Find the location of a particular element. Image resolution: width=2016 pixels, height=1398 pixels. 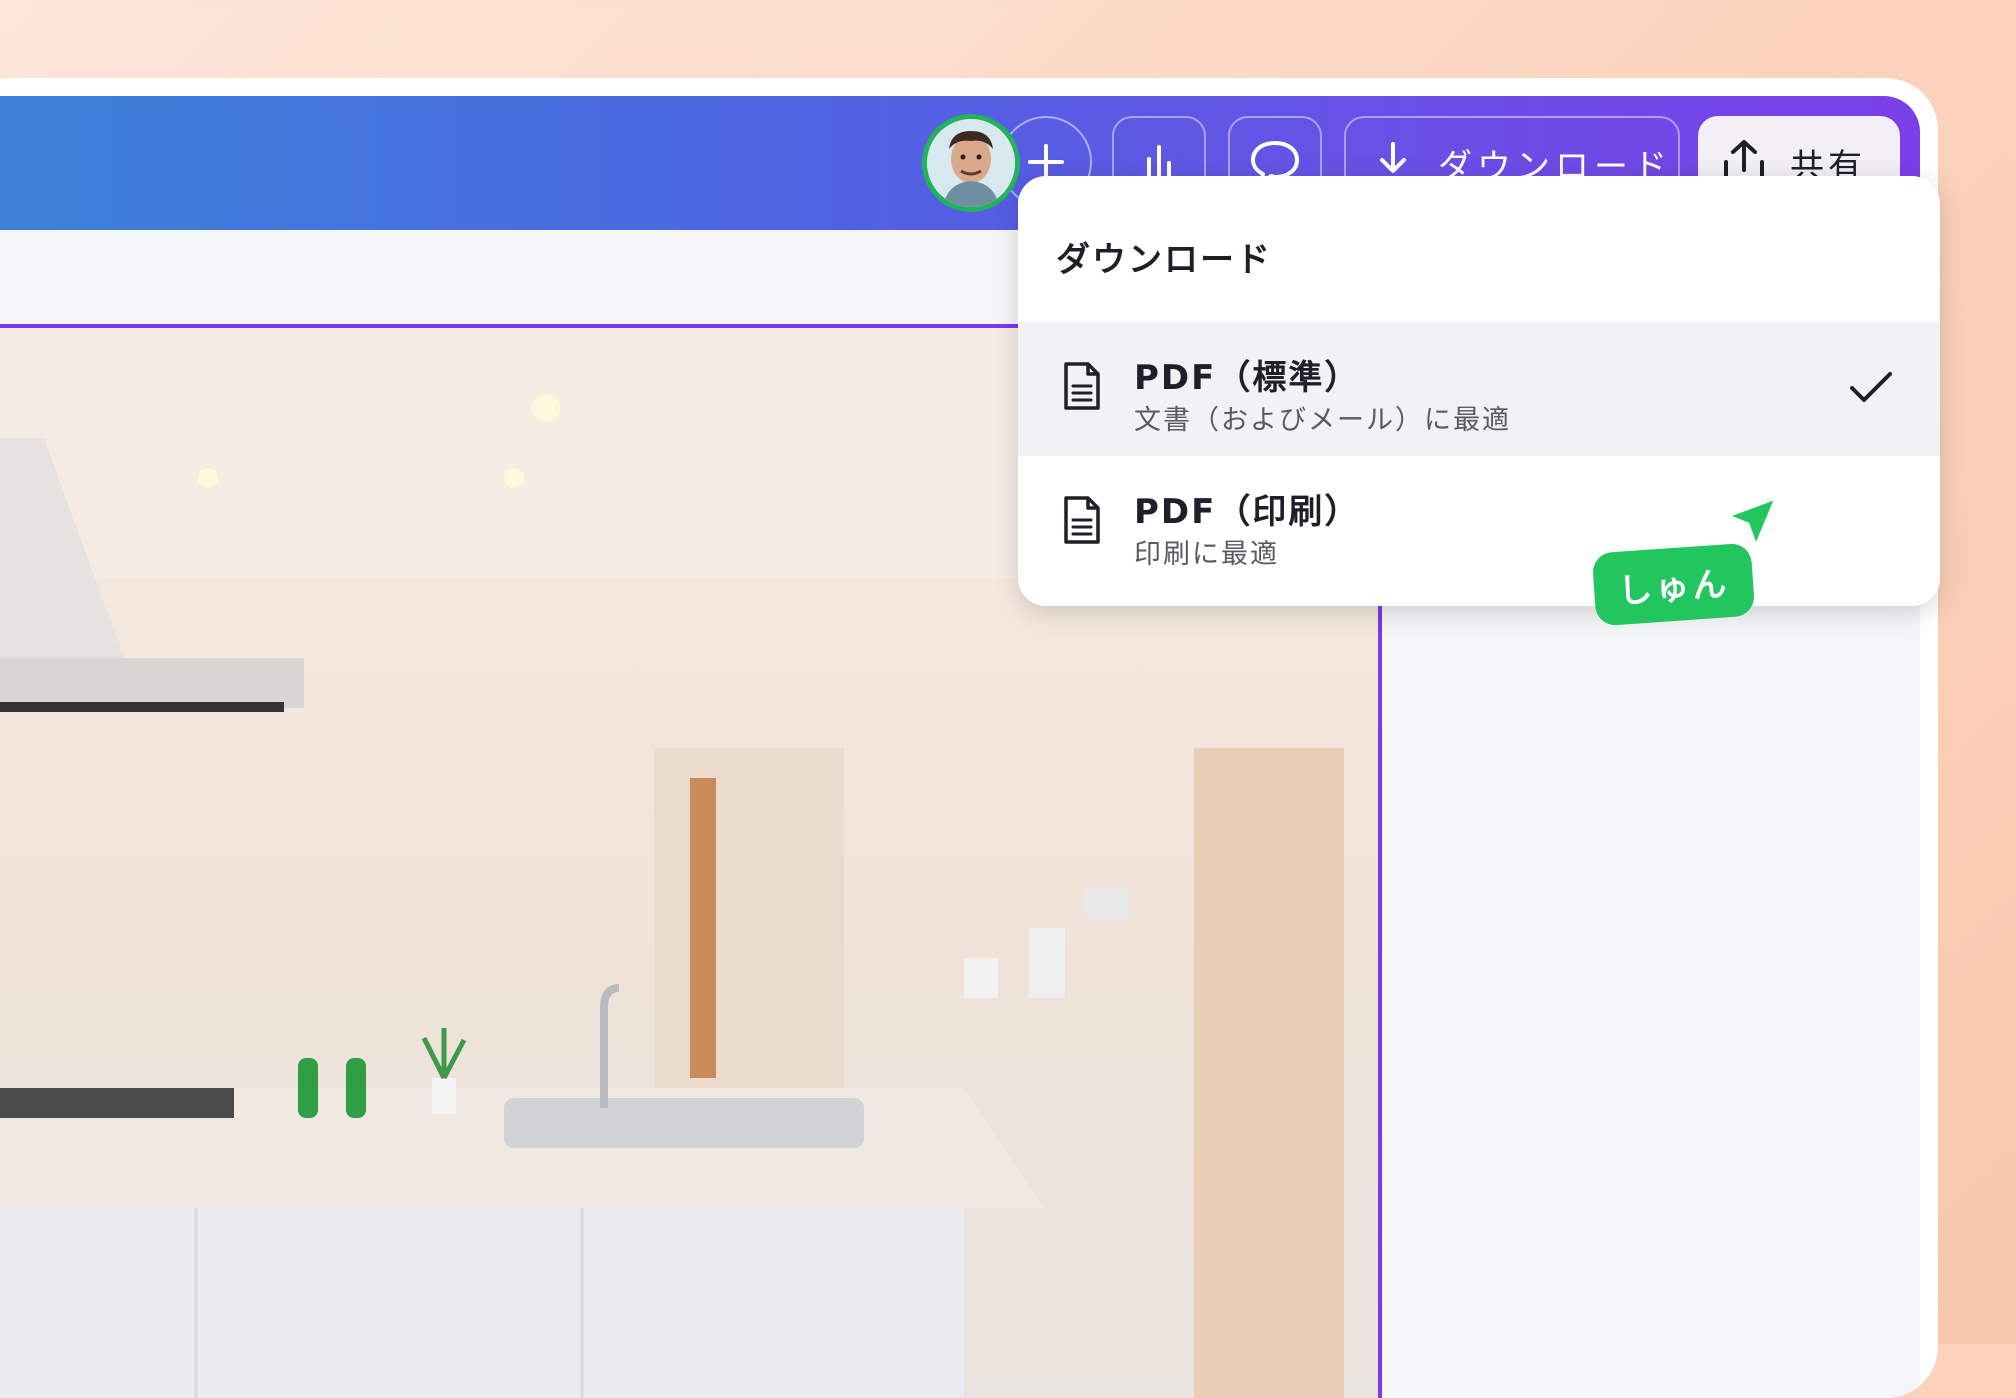

user-avatar is located at coordinates (971, 163).